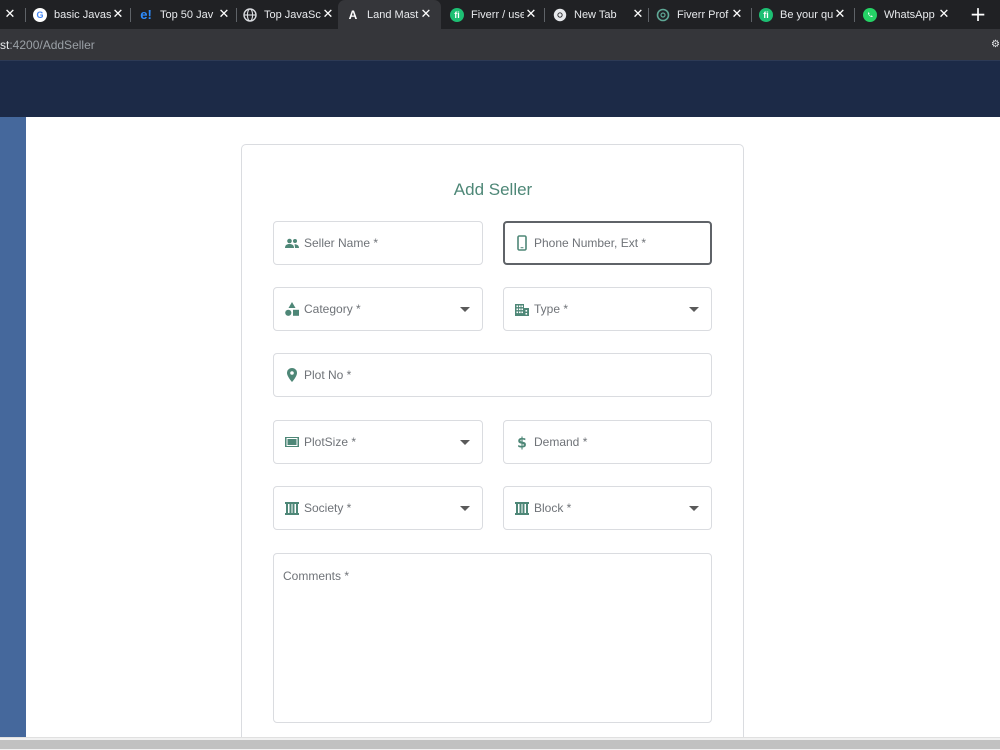 This screenshot has width=1000, height=750. I want to click on chrome-icon, so click(560, 15).